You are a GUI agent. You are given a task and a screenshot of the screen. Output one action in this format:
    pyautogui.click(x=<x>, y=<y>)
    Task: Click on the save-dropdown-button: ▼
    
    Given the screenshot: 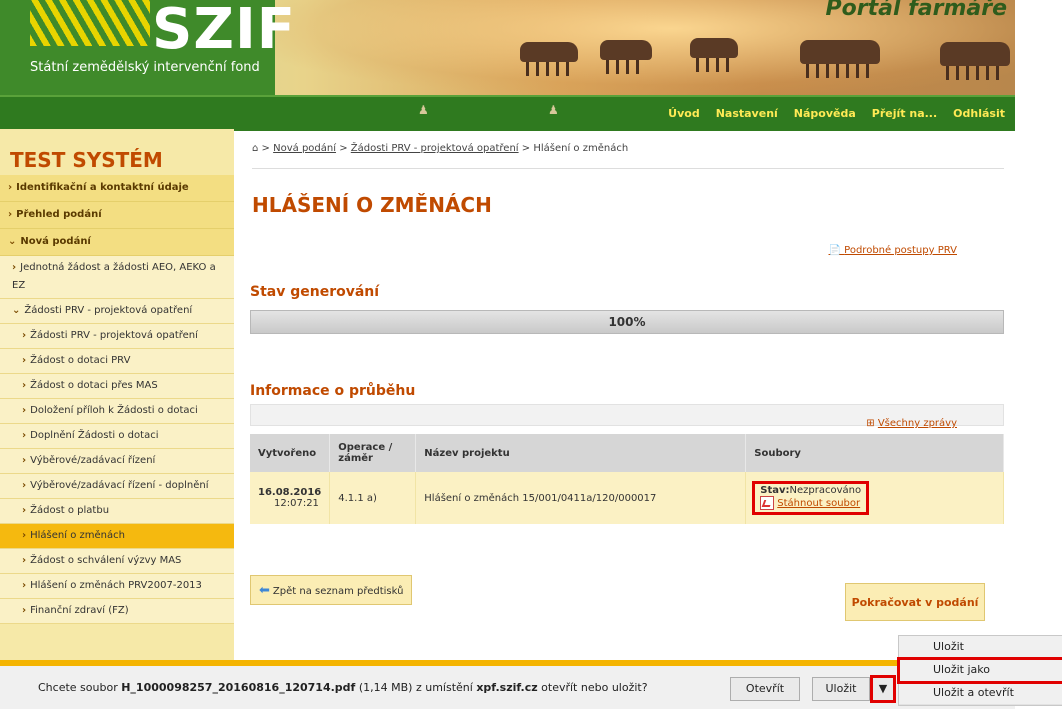 What is the action you would take?
    pyautogui.click(x=883, y=689)
    